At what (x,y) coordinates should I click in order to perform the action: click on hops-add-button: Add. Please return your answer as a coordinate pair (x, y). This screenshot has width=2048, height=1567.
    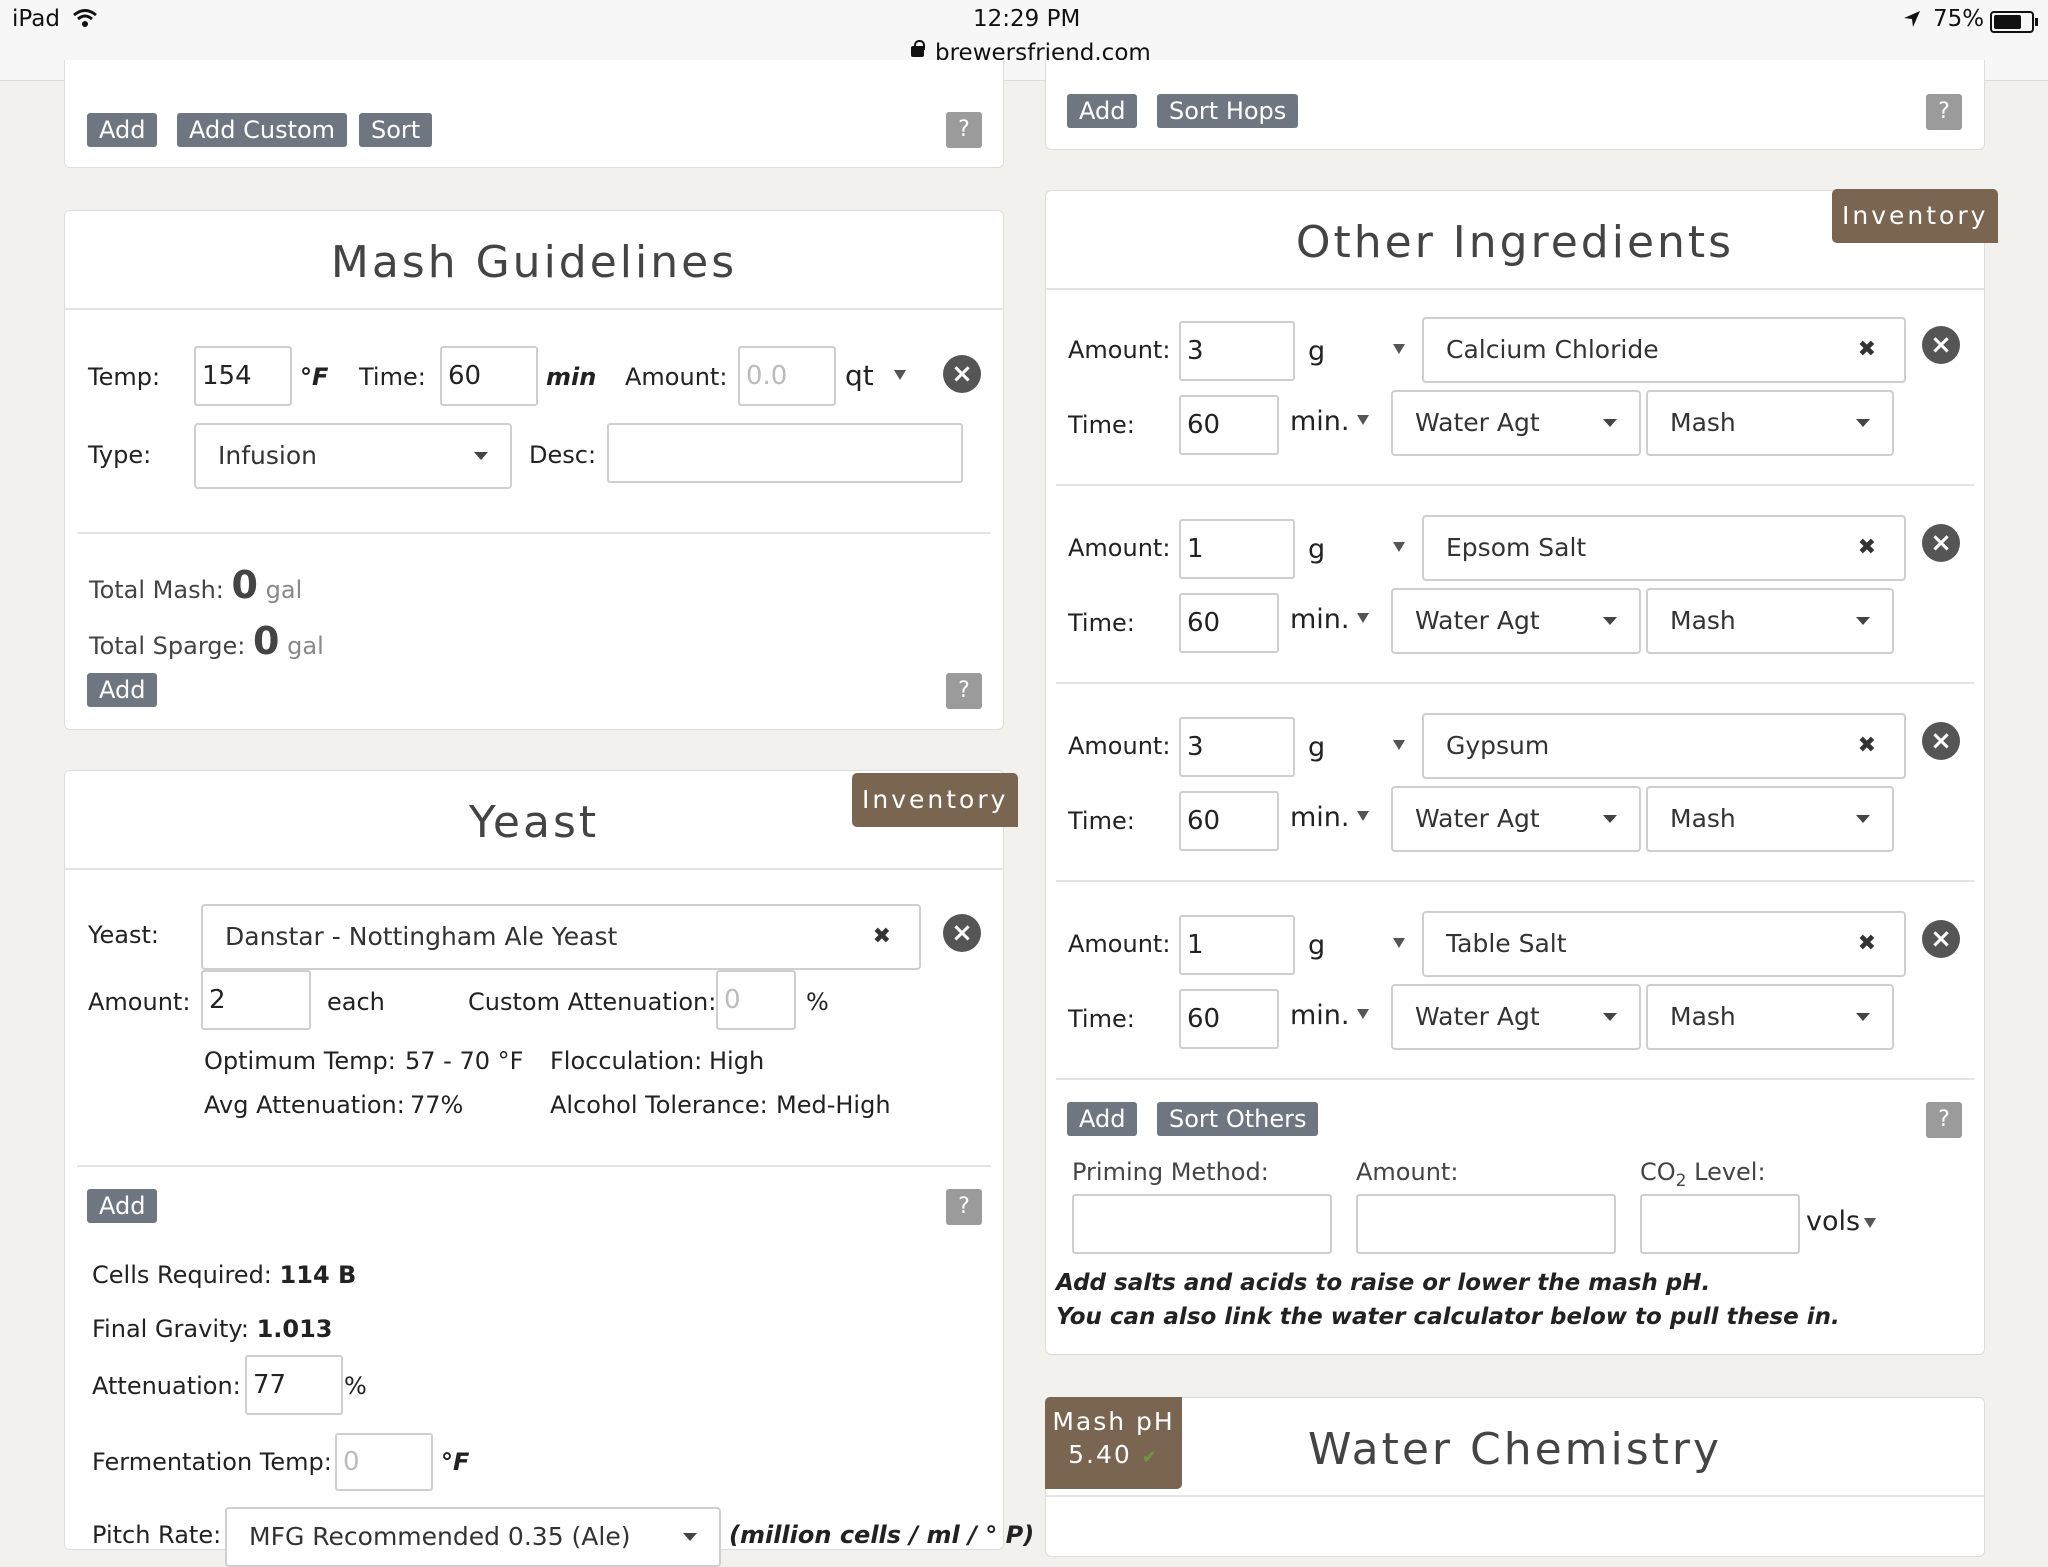
    Looking at the image, I should click on (1102, 111).